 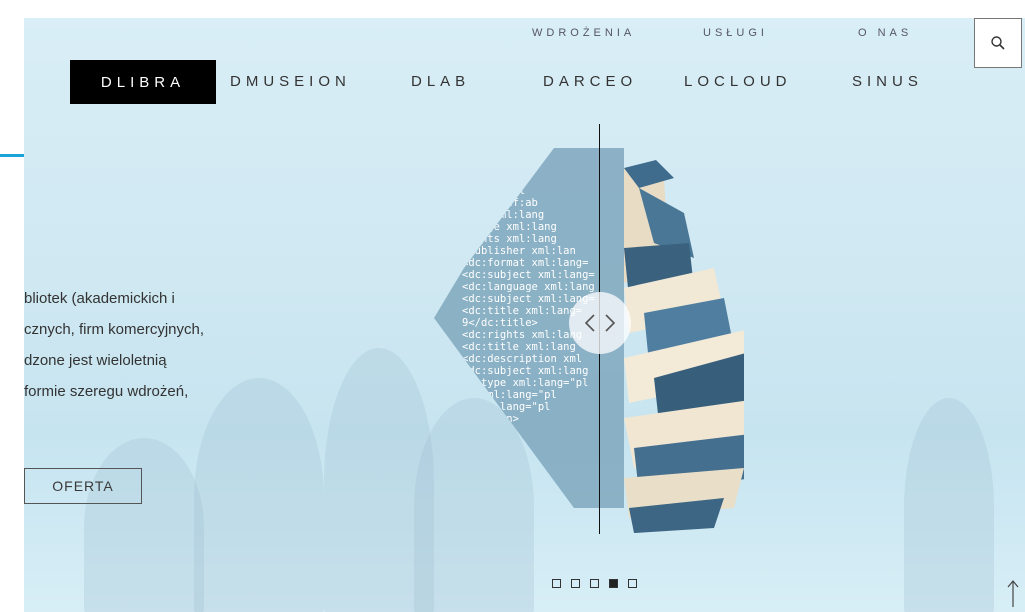 I want to click on nav-dlab: DLAB, so click(x=440, y=81).